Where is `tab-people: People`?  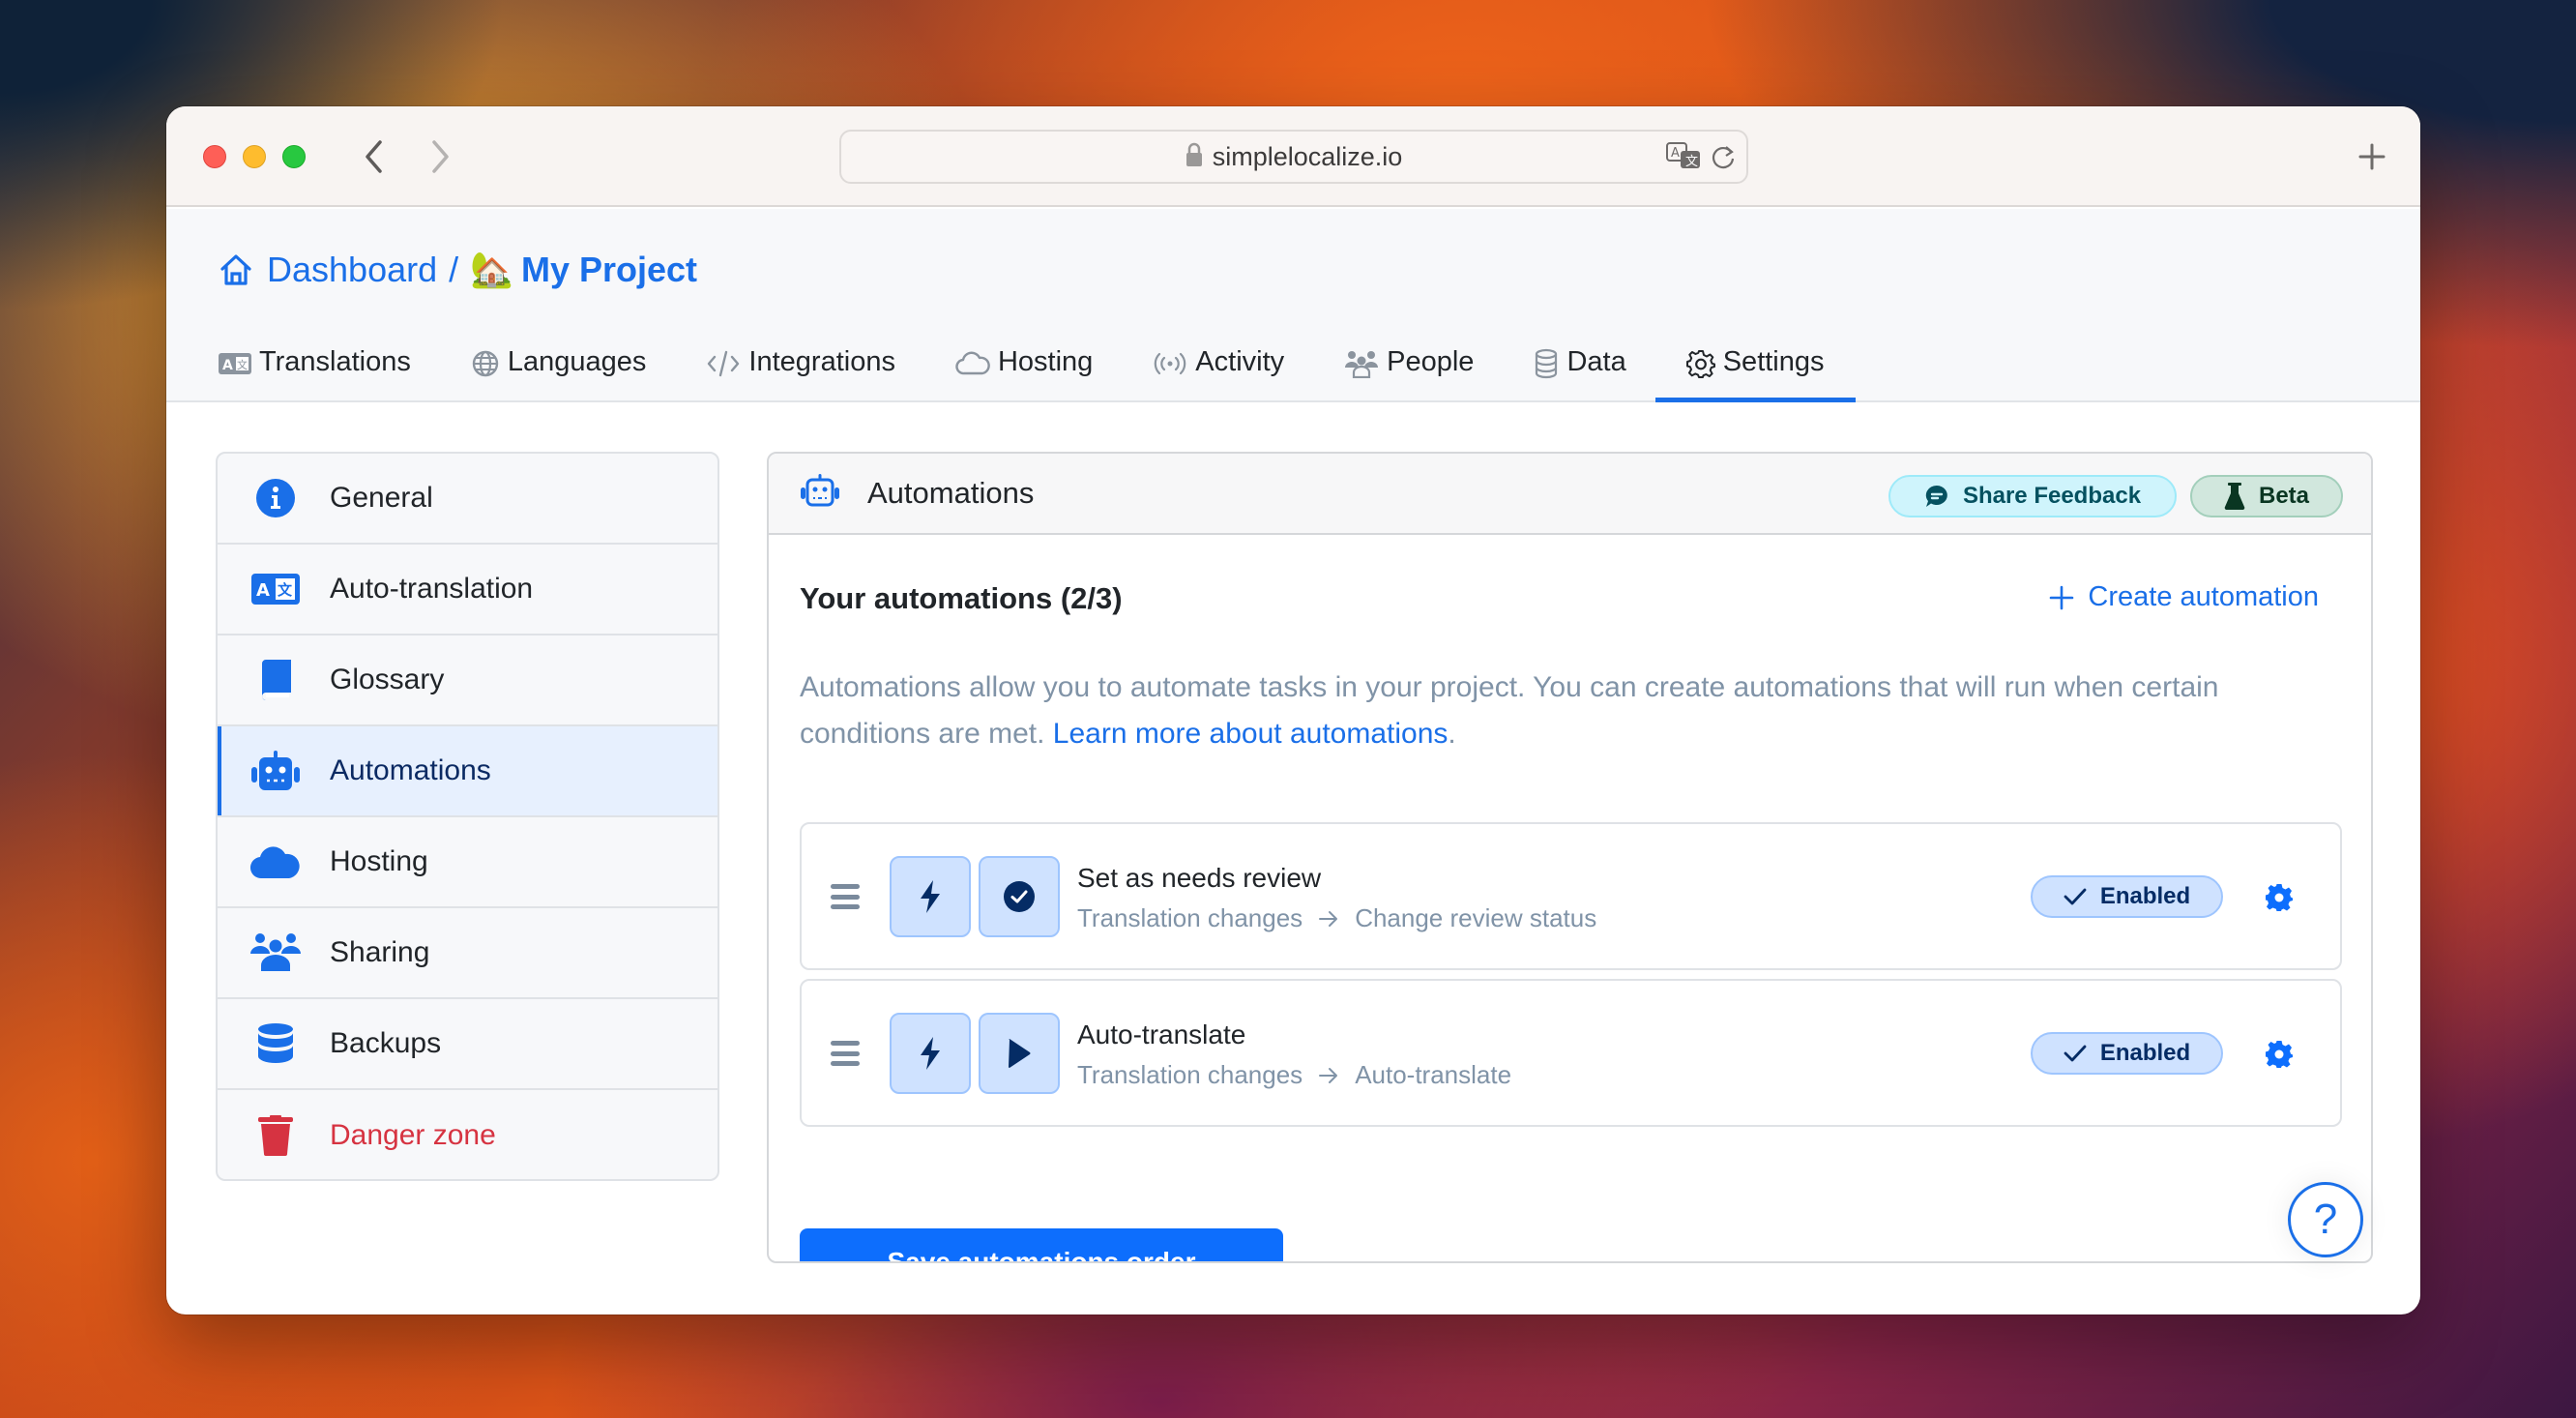 tab-people: People is located at coordinates (1409, 369).